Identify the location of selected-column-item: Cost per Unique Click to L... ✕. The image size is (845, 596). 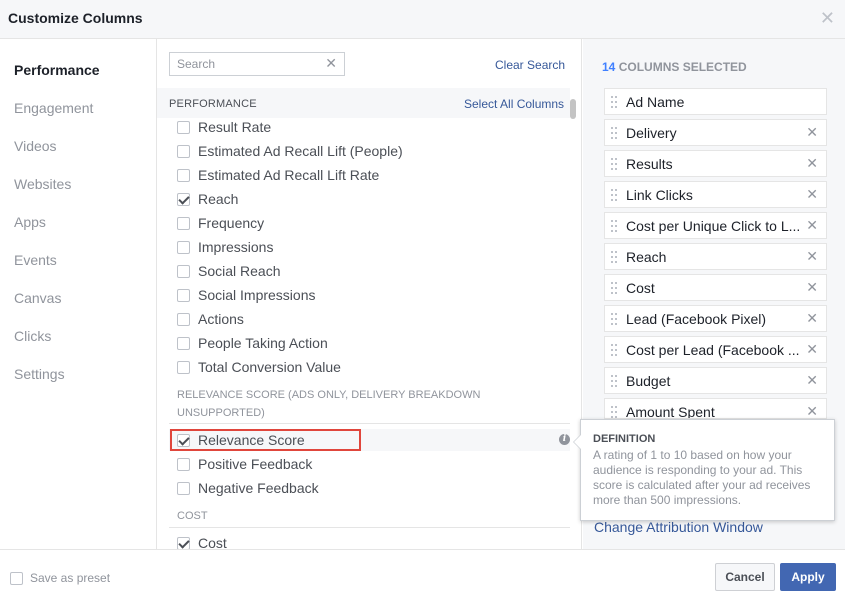
(715, 225).